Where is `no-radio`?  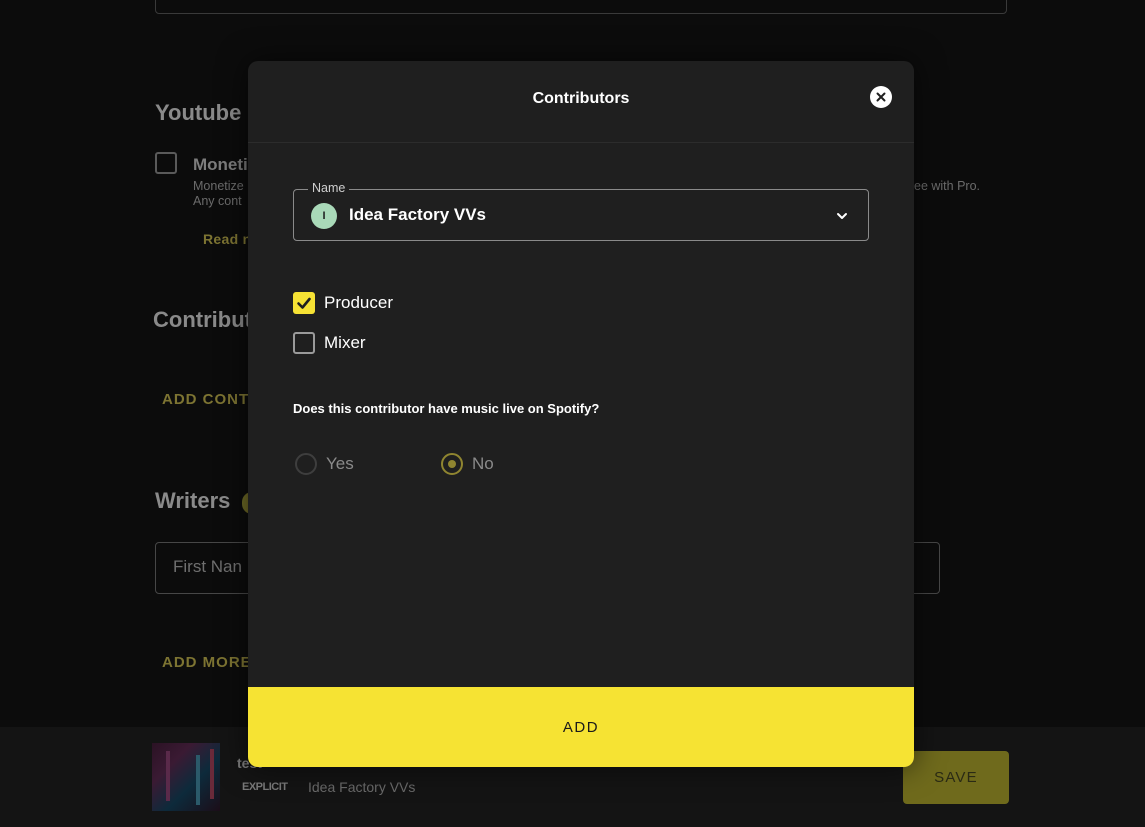
no-radio is located at coordinates (452, 464).